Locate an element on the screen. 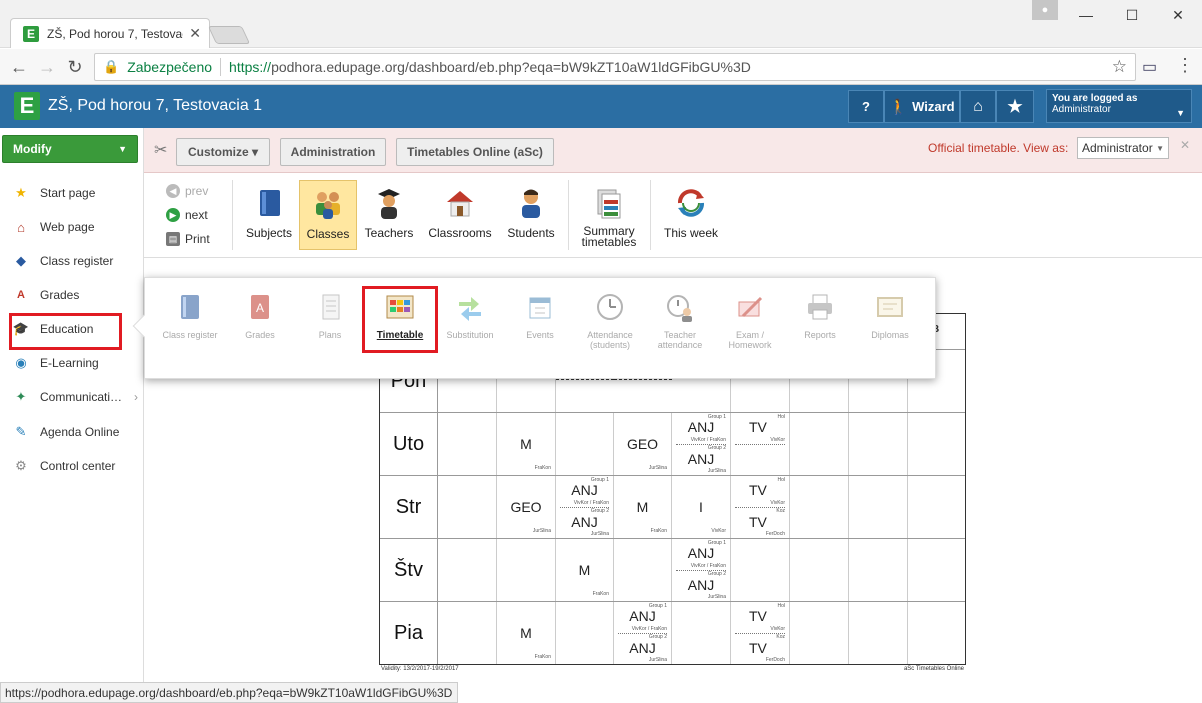 This screenshot has height=703, width=1202. ribbon-label: This week is located at coordinates (691, 233).